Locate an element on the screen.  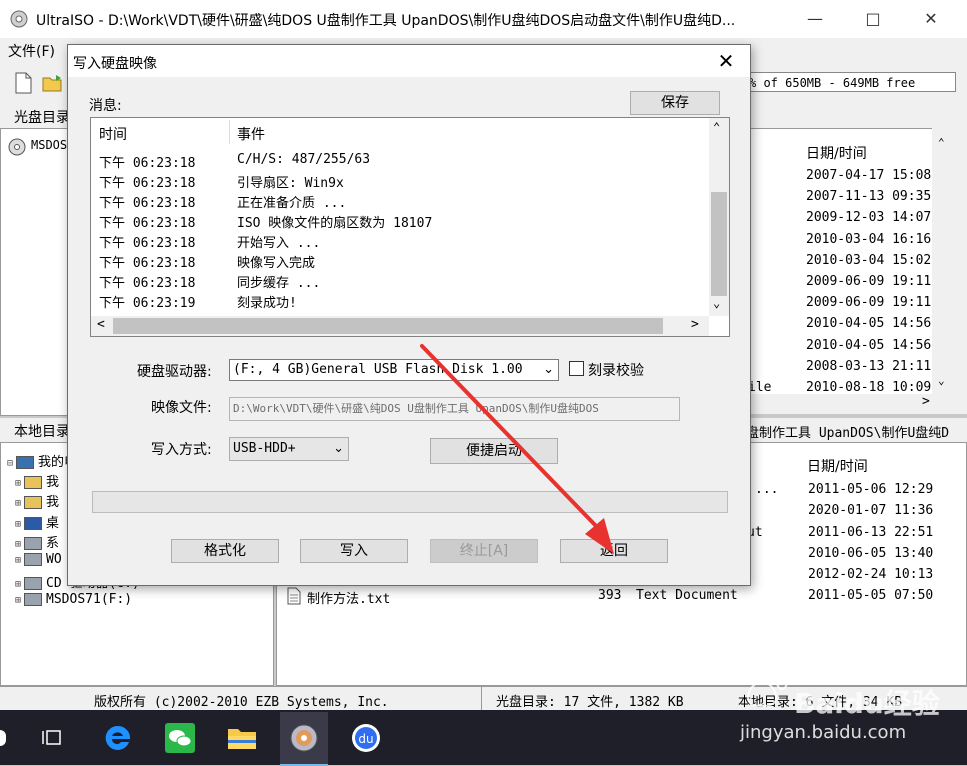
image-file-label: 映像文件: is located at coordinates (181, 408).